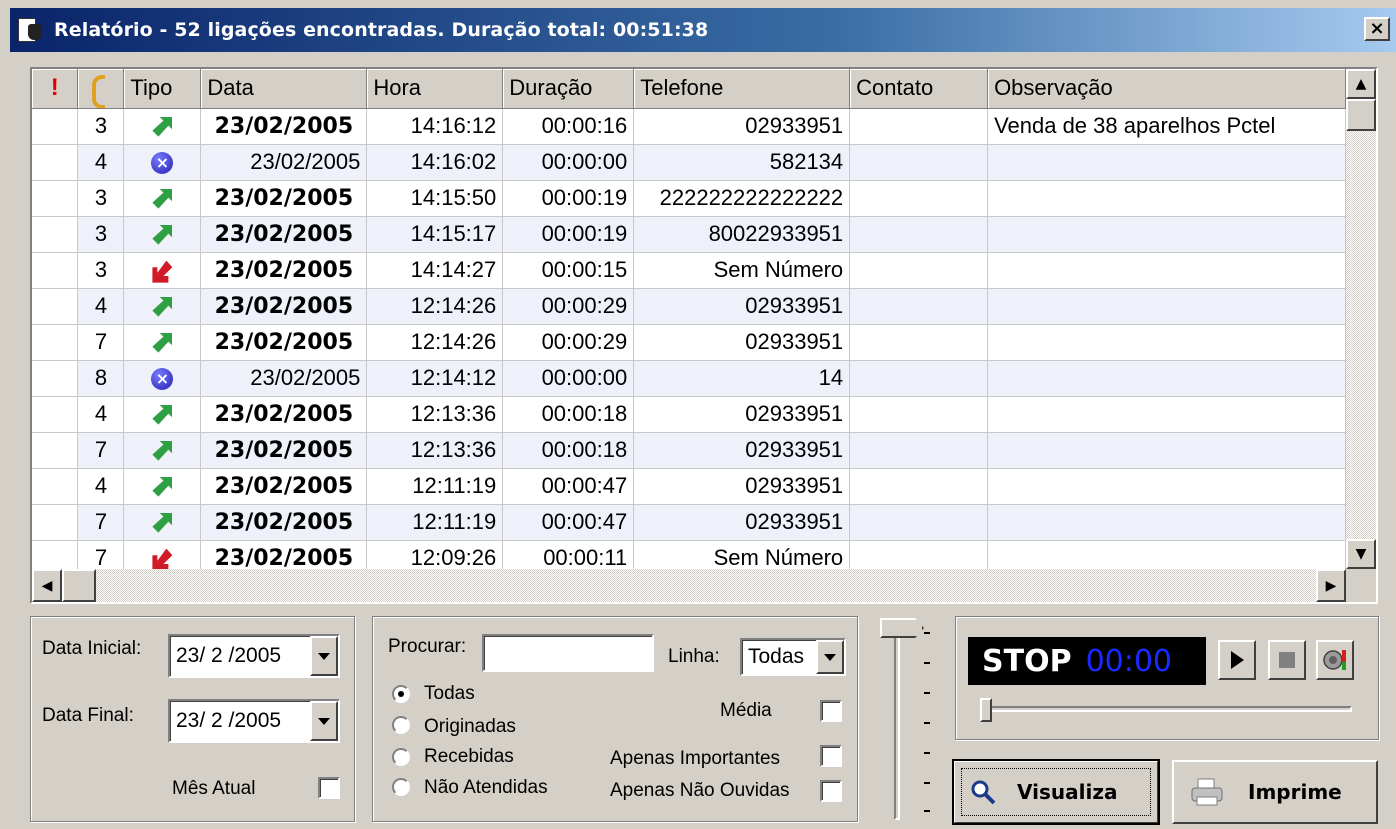 The width and height of the screenshot is (1396, 829). Describe the element at coordinates (902, 628) in the screenshot. I see `volume-slider-thumb` at that location.